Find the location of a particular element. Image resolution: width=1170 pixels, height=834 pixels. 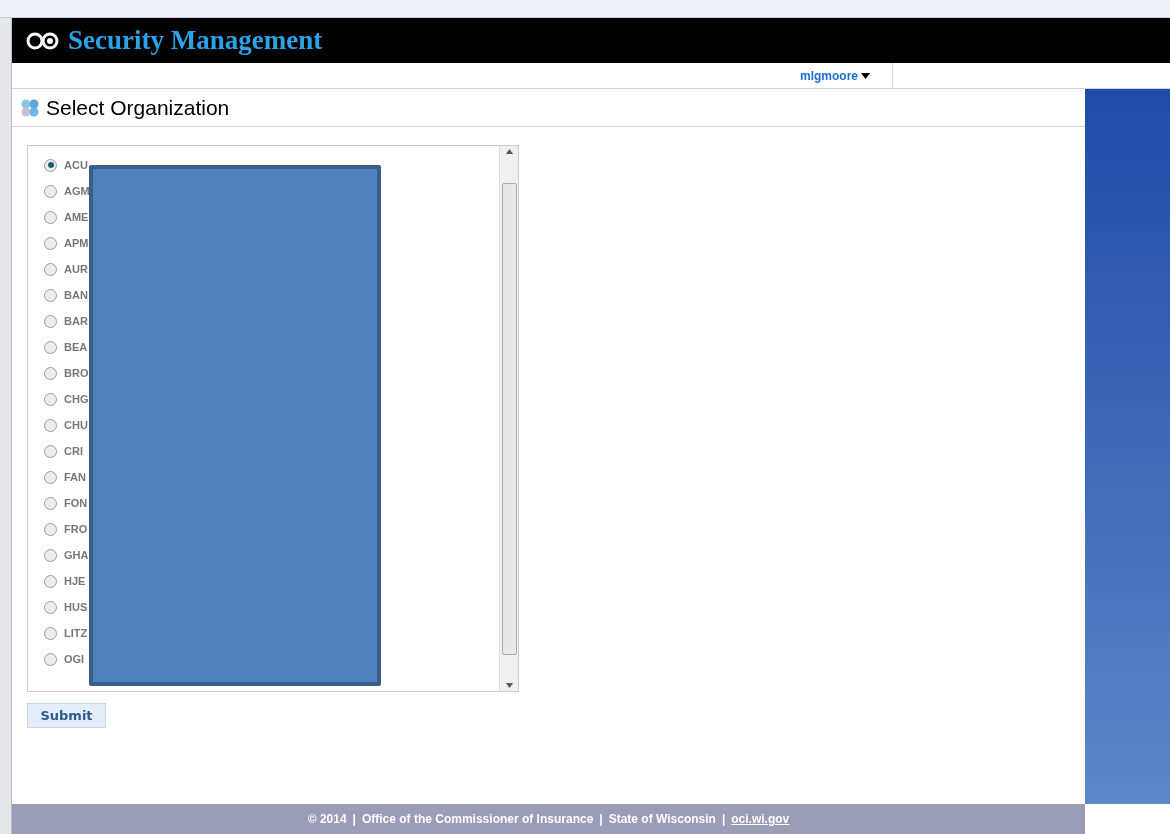

organization-name: CRI is located at coordinates (73, 451).